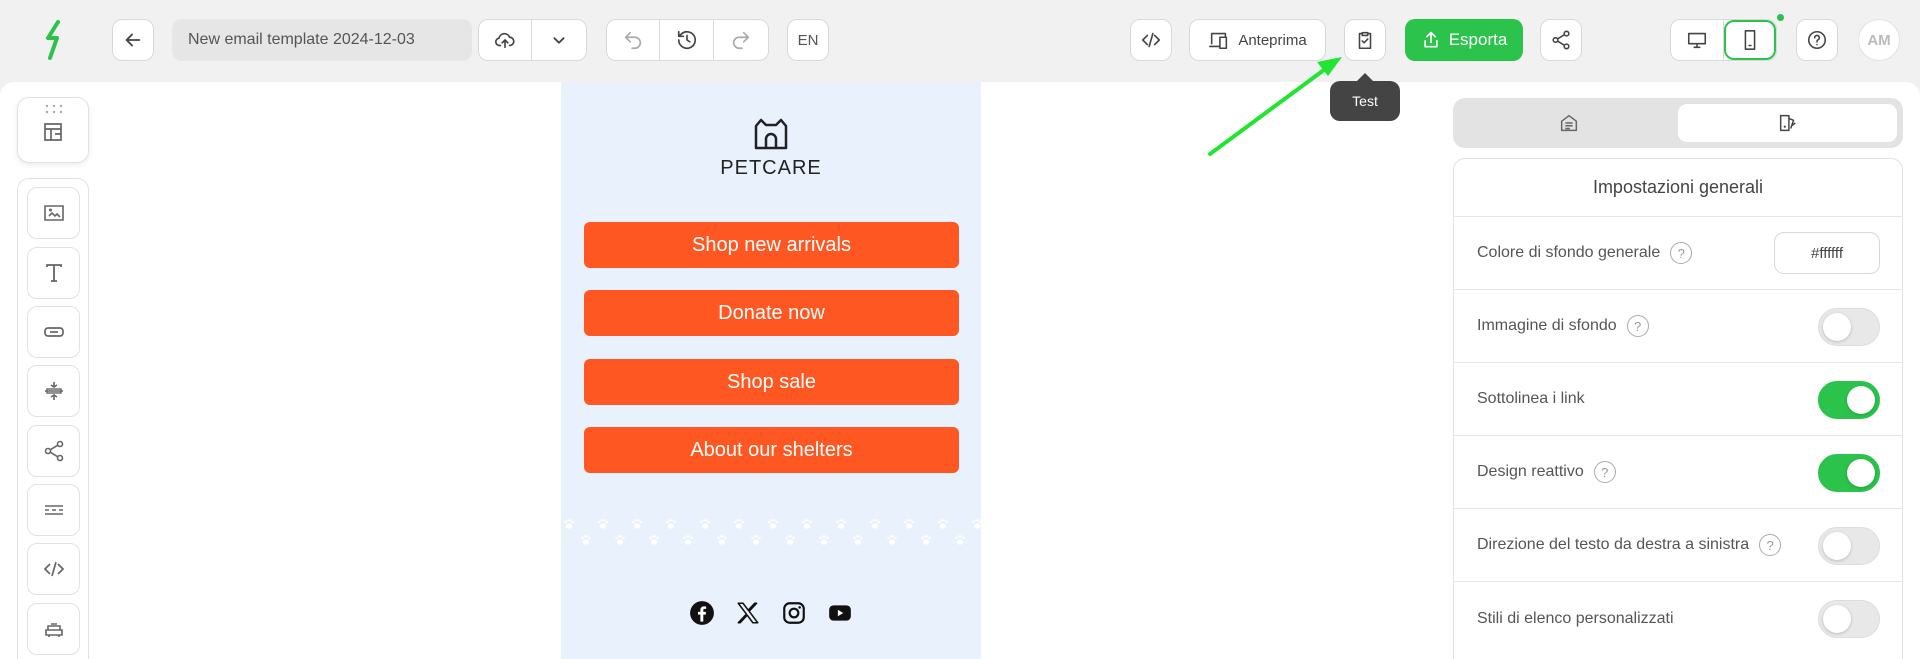 This screenshot has height=659, width=1920. I want to click on clipboard-check-icon, so click(1365, 40).